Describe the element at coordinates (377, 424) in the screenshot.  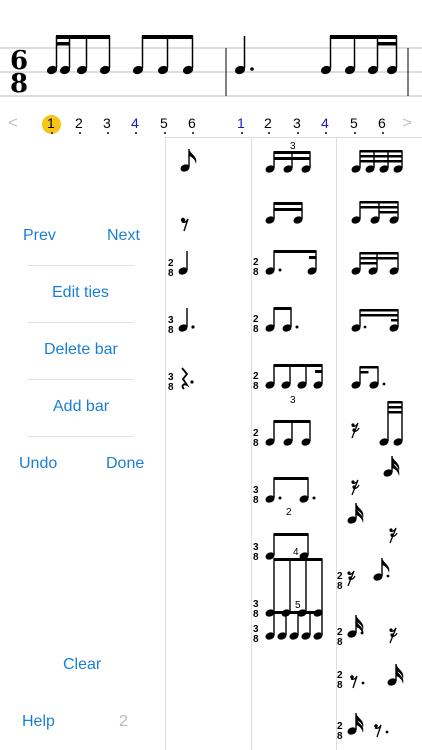
I see `sixteenth-rest-32nd-group-item` at that location.